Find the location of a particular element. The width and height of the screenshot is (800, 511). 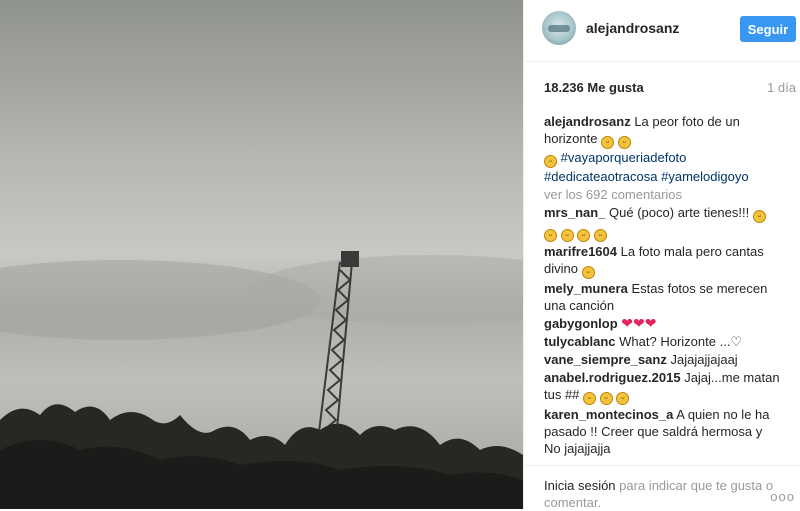

comment-username: vane_siempre_sanz is located at coordinates (605, 359).